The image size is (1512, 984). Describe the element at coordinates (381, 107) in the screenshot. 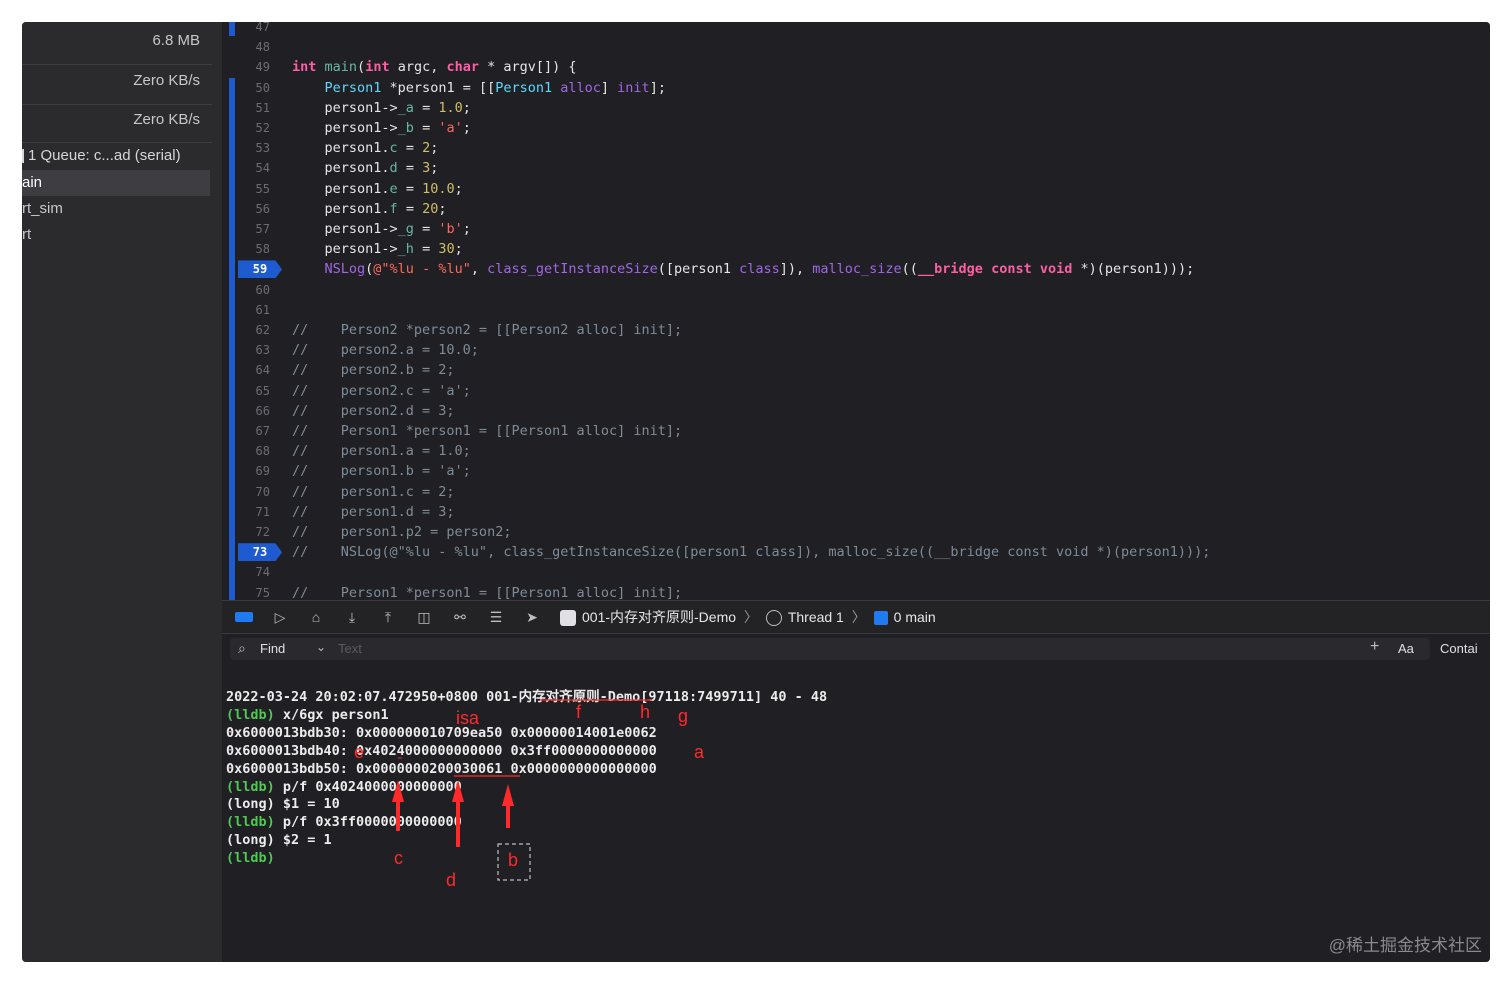

I see `code-text: person1->_a = 1.0;` at that location.